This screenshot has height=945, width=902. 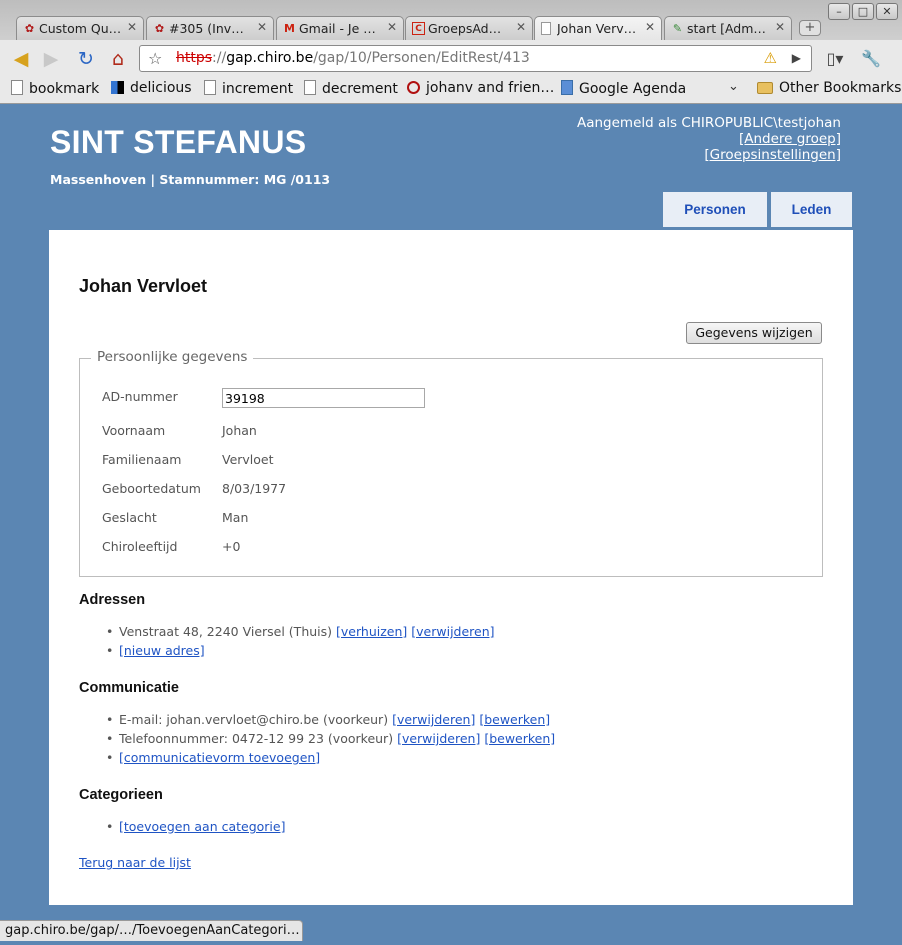 I want to click on new-tab-button: +, so click(x=810, y=28).